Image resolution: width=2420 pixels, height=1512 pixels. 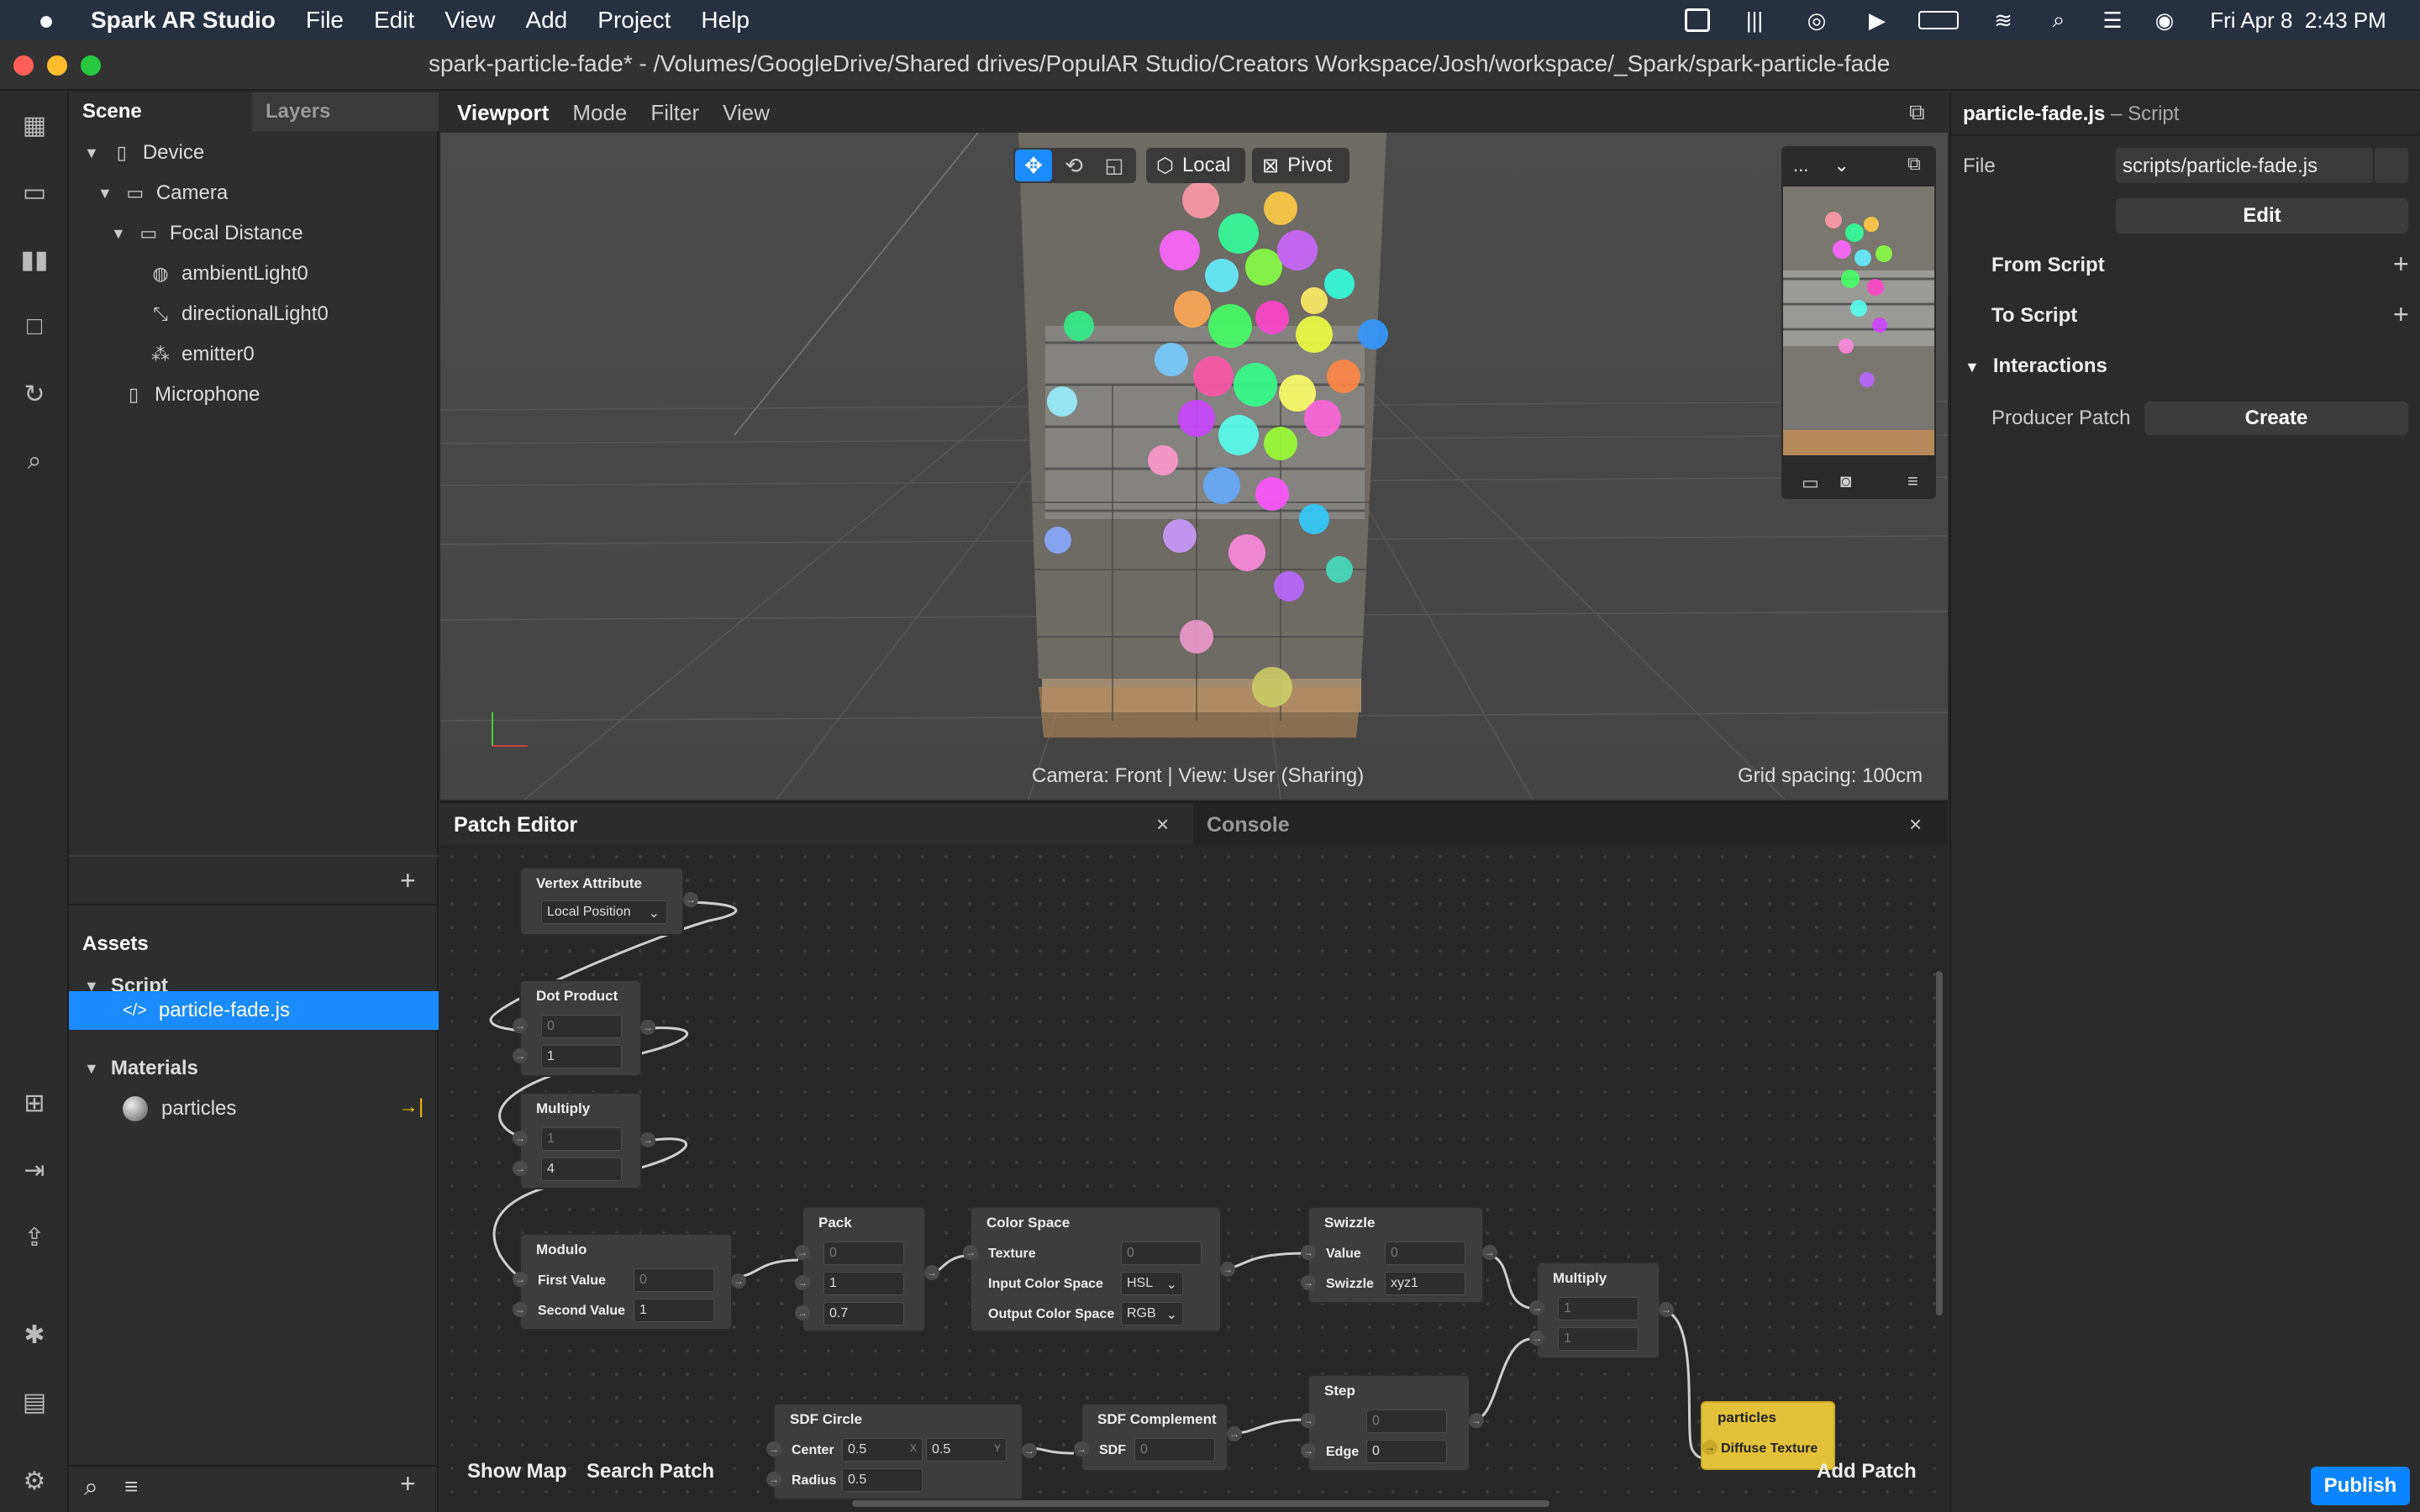 I want to click on square-icon: □, so click(x=34, y=326).